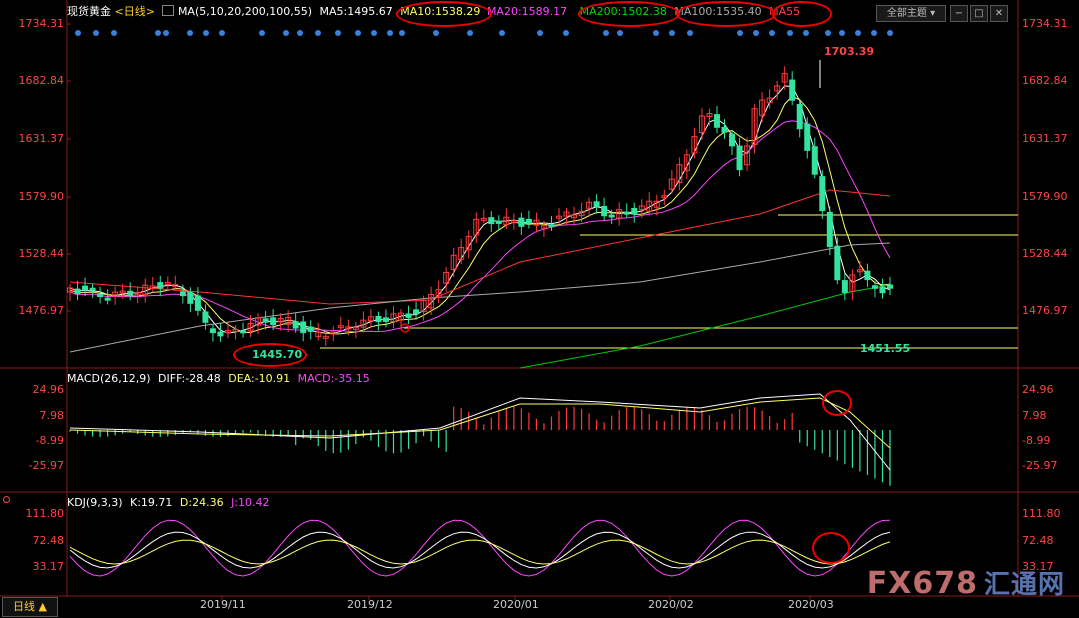  What do you see at coordinates (911, 13) in the screenshot?
I see `theme-select: 全部主题 ▾` at bounding box center [911, 13].